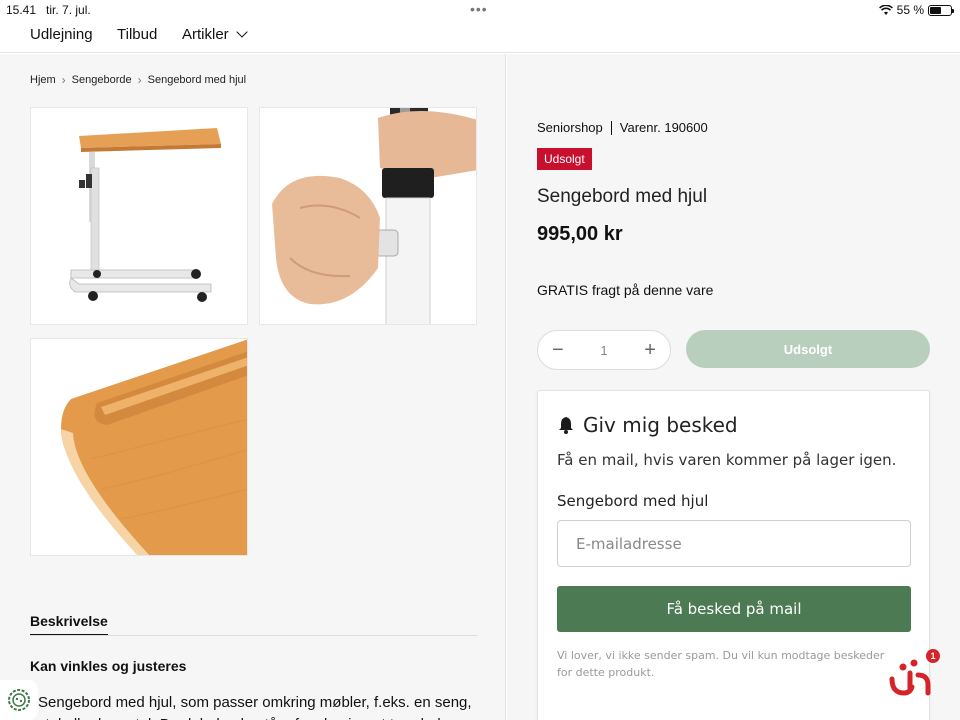  I want to click on status-bar: 15.41 tir. 7. jul. ••• 55 %, so click(480, 10).